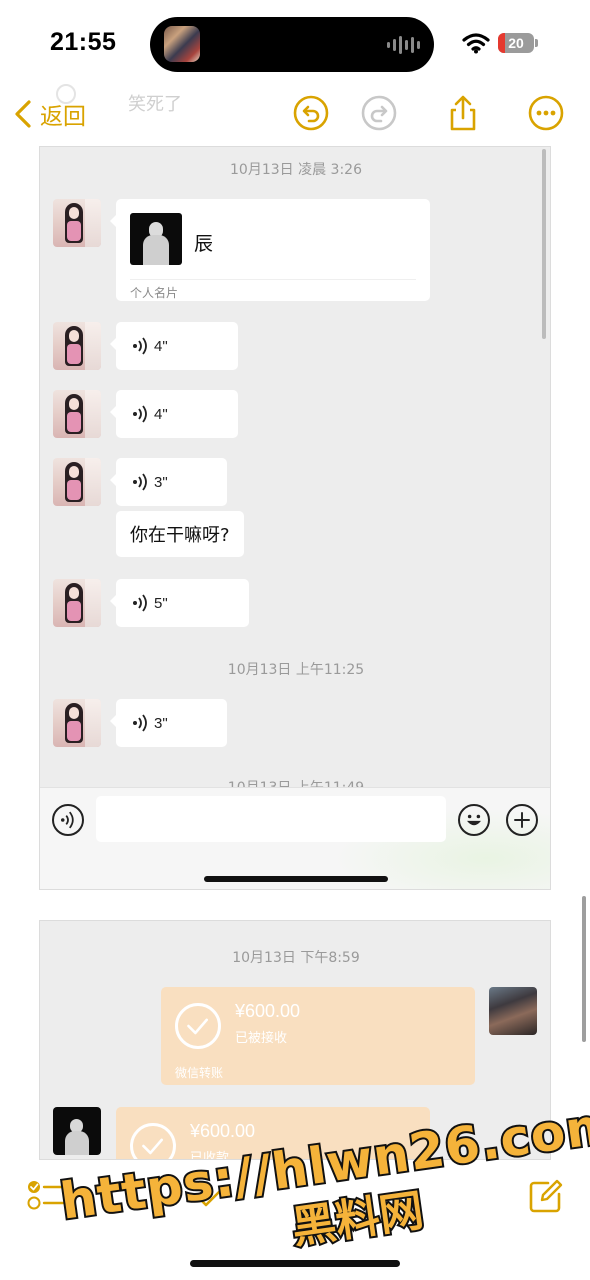 The image size is (590, 1280). Describe the element at coordinates (273, 279) in the screenshot. I see `card-divider` at that location.